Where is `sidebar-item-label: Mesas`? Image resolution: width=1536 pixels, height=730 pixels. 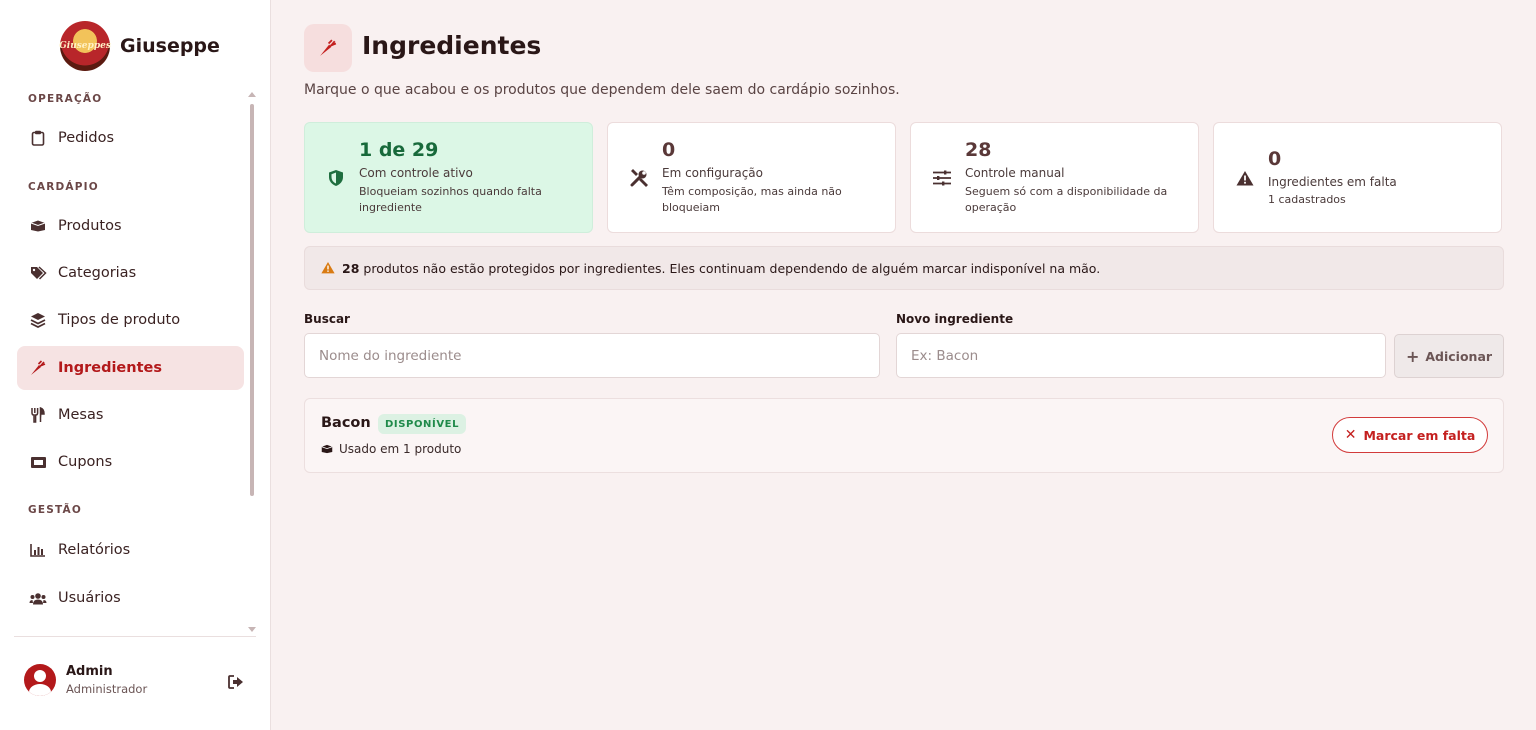 sidebar-item-label: Mesas is located at coordinates (81, 415).